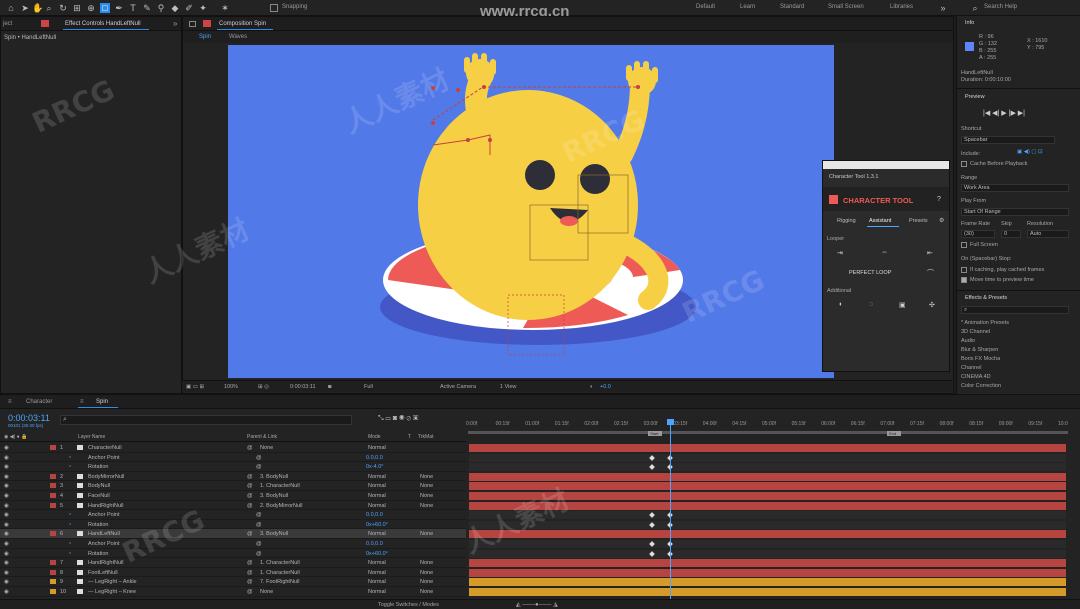 This screenshot has width=1080, height=609. What do you see at coordinates (705, 7) in the screenshot?
I see `workspace-default: Default` at bounding box center [705, 7].